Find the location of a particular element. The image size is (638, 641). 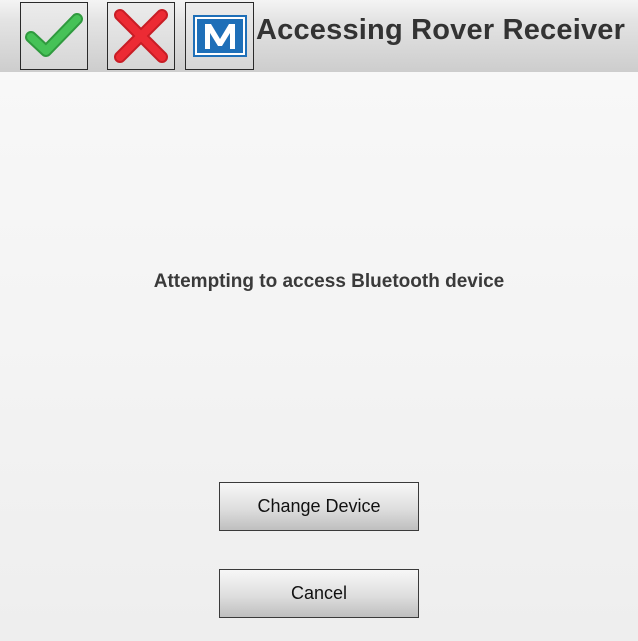

cancel-button: Cancel is located at coordinates (319, 593).